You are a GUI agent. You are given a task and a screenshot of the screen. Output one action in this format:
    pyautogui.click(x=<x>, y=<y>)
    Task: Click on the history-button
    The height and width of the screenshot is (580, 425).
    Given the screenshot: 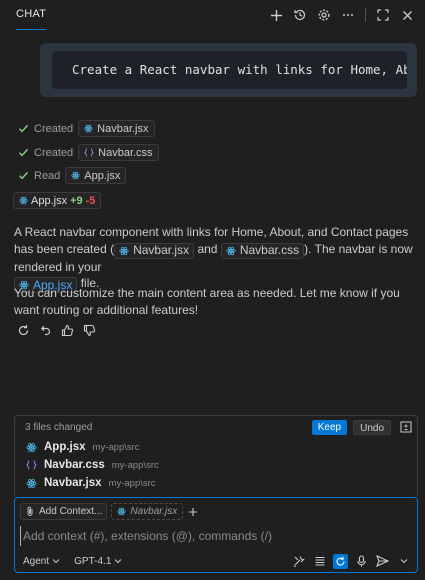 What is the action you would take?
    pyautogui.click(x=300, y=15)
    